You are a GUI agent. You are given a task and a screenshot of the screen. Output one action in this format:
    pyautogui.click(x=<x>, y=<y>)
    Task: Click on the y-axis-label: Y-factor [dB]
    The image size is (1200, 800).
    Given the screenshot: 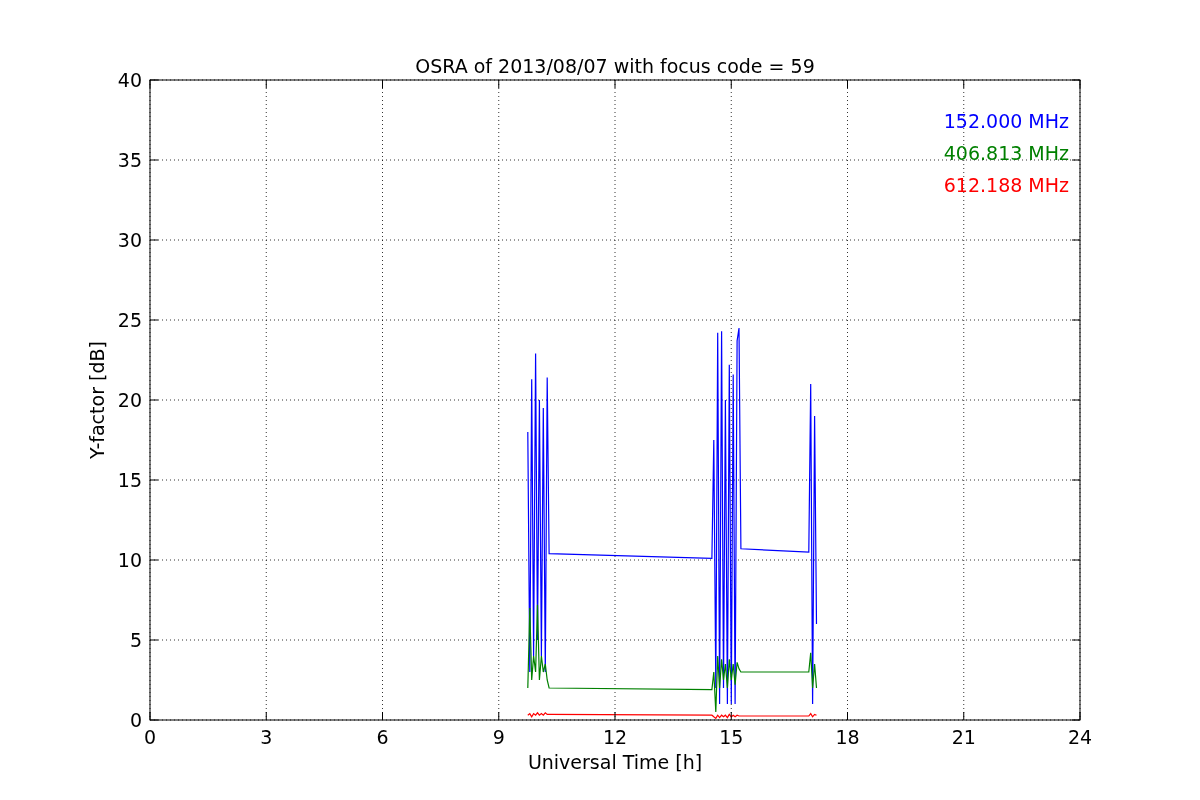 What is the action you would take?
    pyautogui.click(x=97, y=400)
    